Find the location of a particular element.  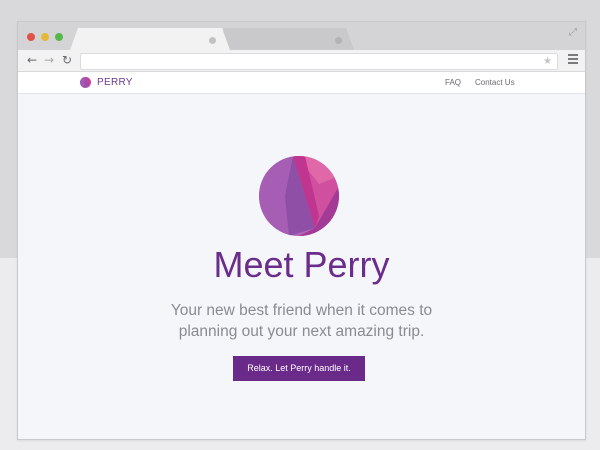

browser-tab-active is located at coordinates (150, 39).